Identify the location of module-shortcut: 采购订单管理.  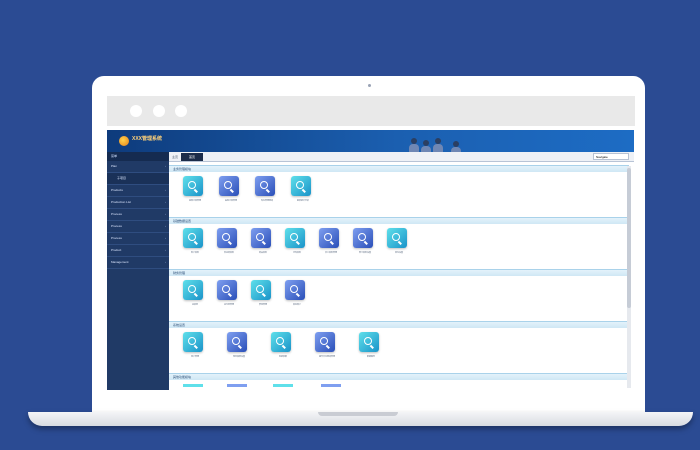
(230, 189).